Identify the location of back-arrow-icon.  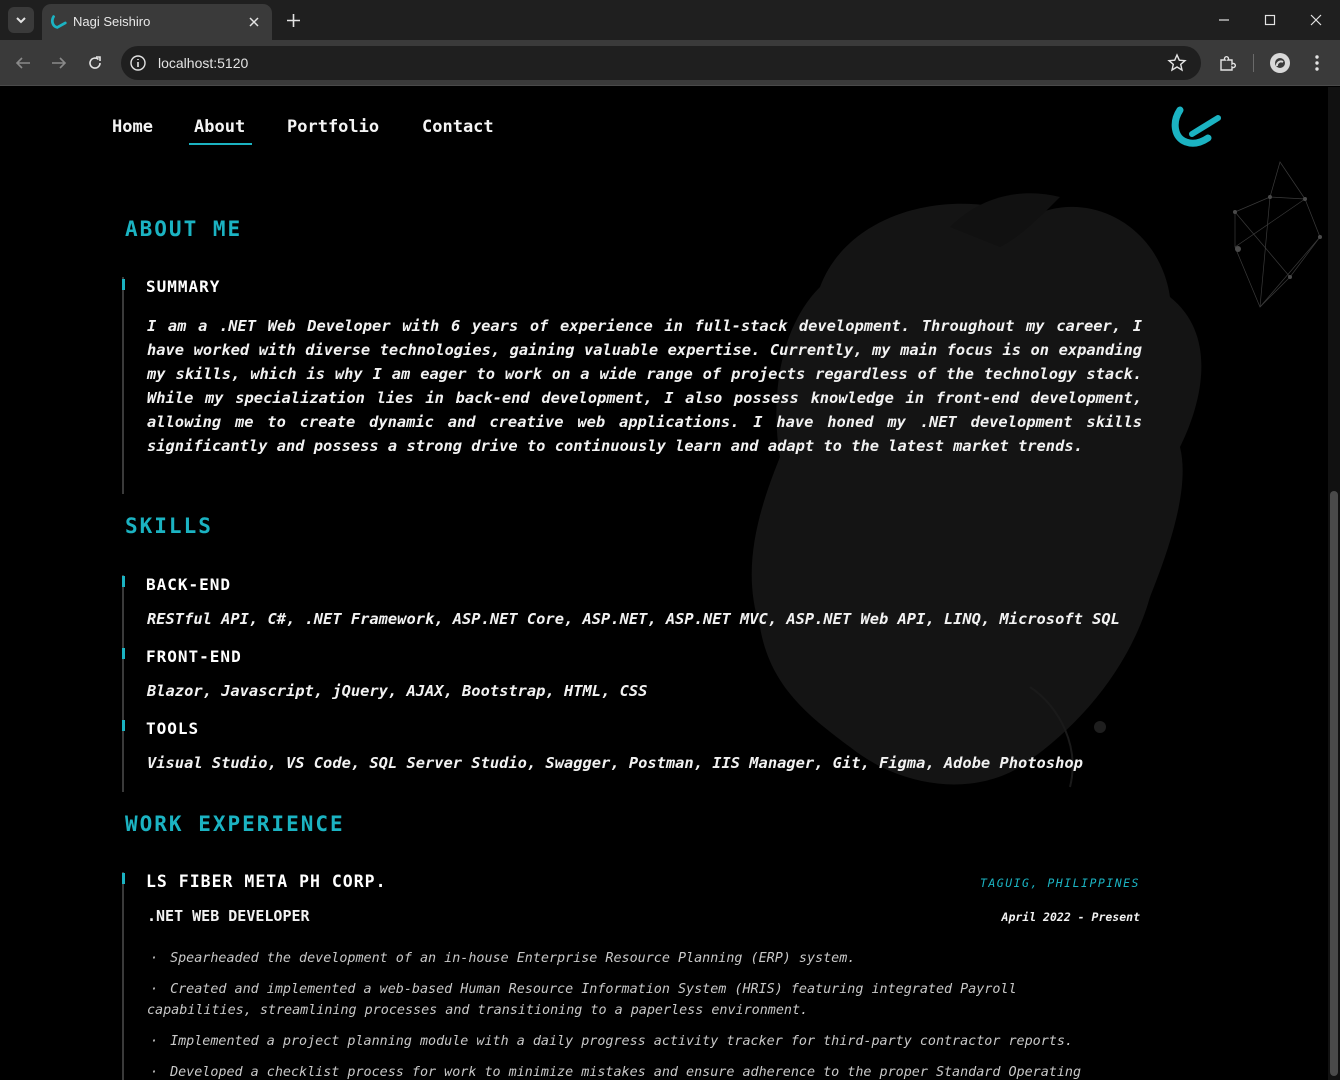
(23, 63).